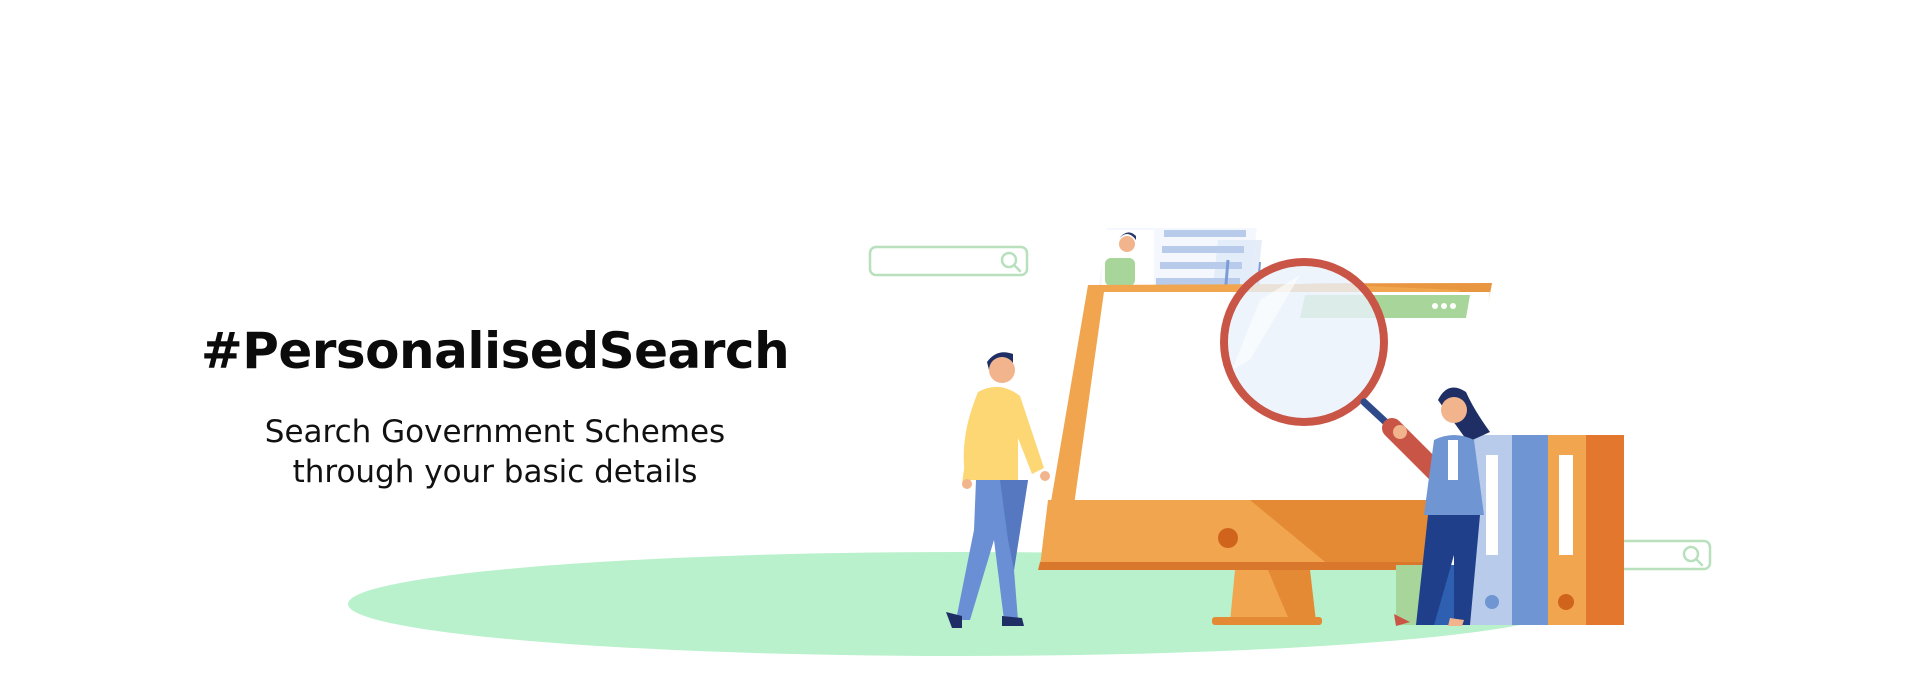 The image size is (1920, 700). What do you see at coordinates (948, 261) in the screenshot?
I see `search-bar-left` at bounding box center [948, 261].